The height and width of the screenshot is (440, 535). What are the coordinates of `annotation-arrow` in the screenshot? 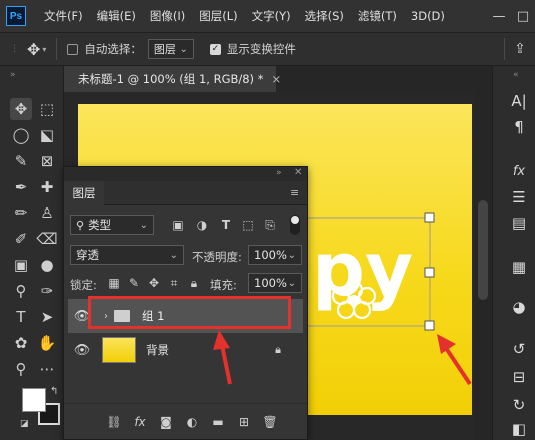 It's located at (222, 357).